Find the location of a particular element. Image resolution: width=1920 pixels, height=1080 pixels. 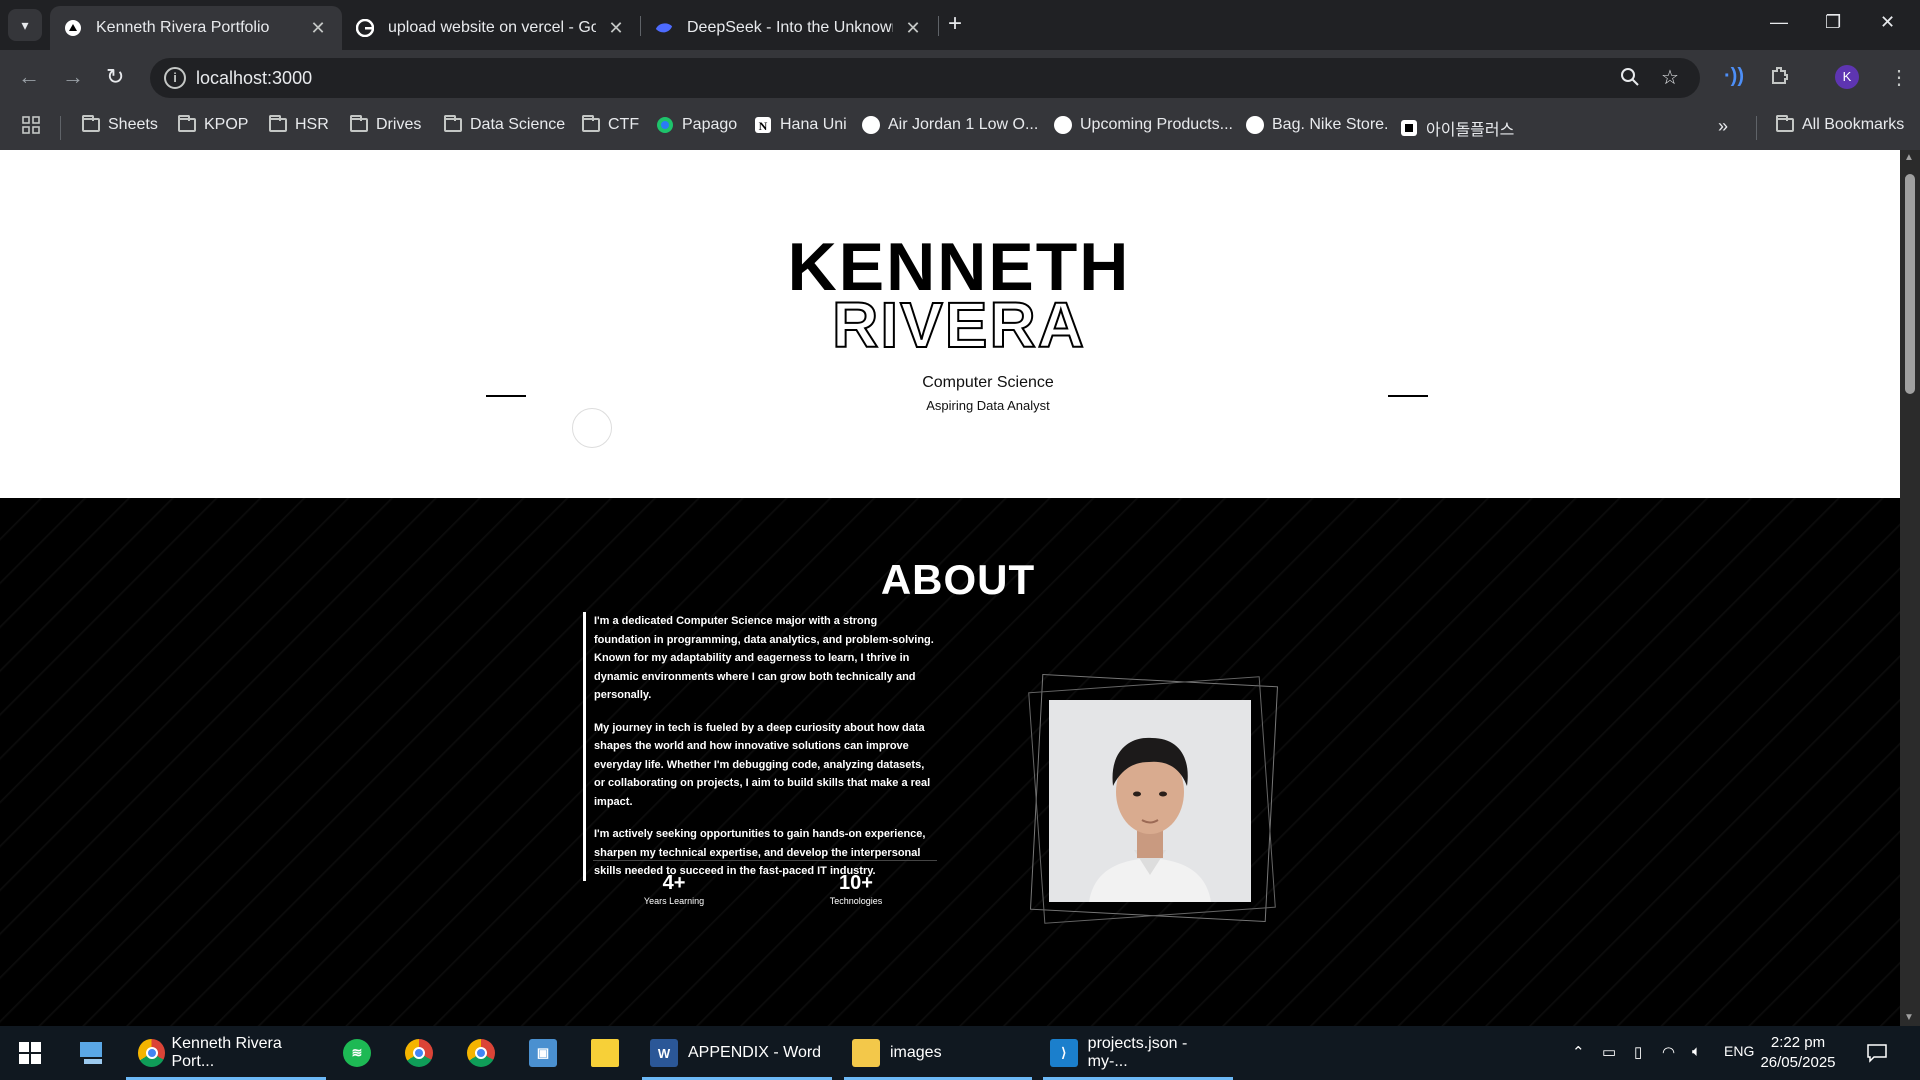

bookmark-sheets: Sheets is located at coordinates (120, 124).